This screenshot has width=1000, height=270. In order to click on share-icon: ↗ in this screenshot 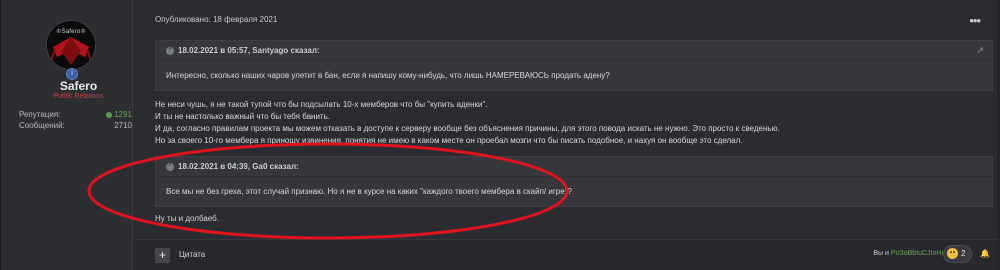, I will do `click(980, 50)`.